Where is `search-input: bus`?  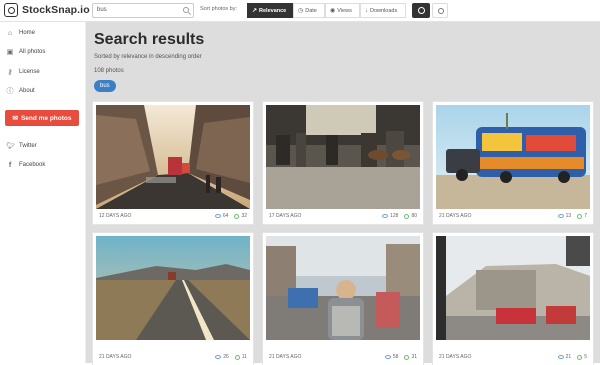
search-input: bus is located at coordinates (143, 10).